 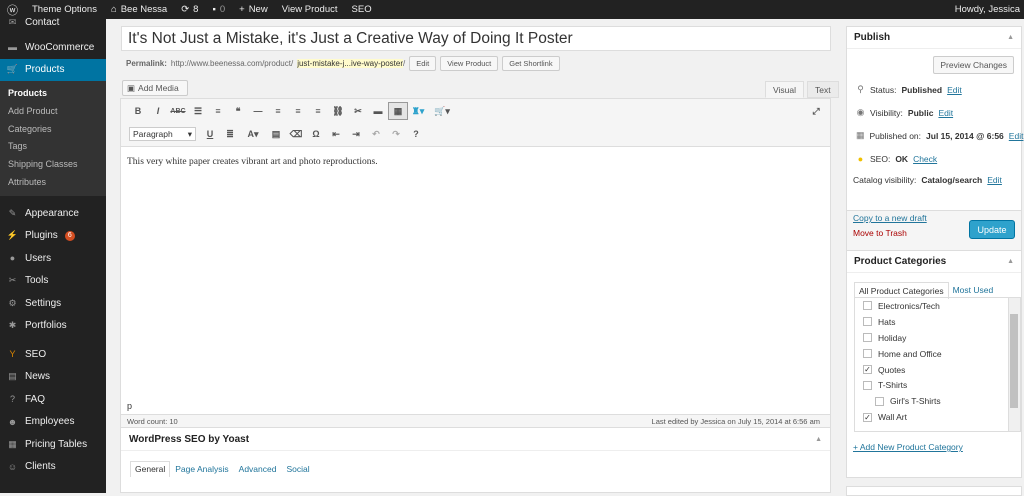 I want to click on shortcode-icon: ♜▾, so click(x=418, y=111).